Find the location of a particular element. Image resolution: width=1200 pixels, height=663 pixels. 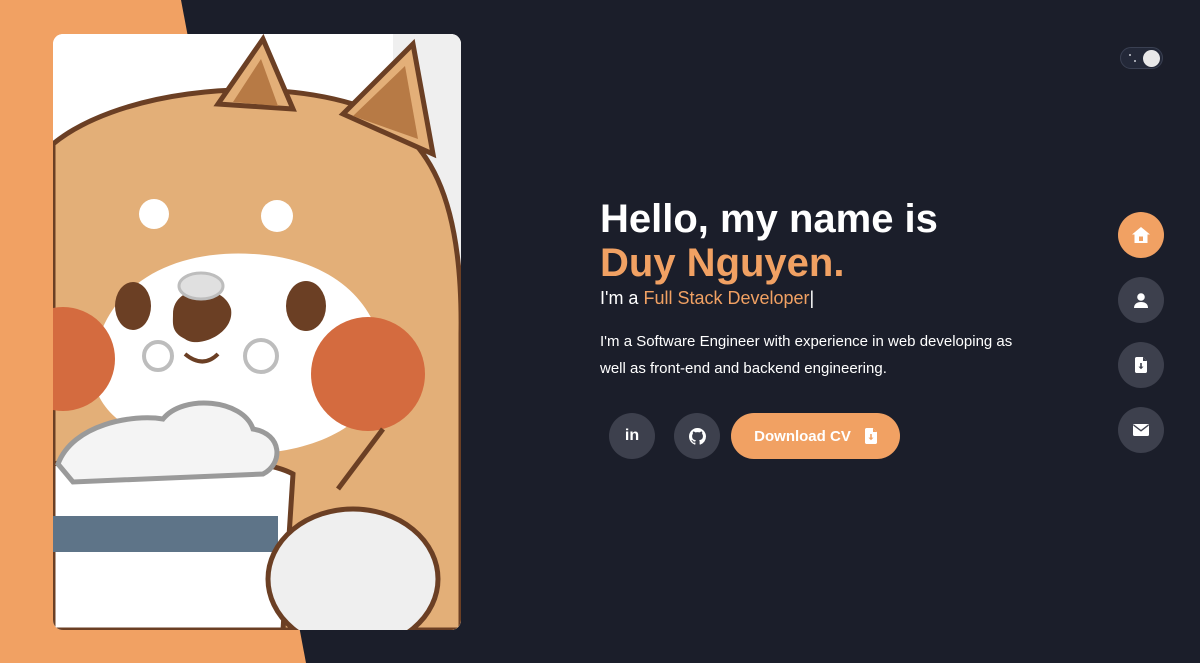

nav-about-button is located at coordinates (1141, 300).